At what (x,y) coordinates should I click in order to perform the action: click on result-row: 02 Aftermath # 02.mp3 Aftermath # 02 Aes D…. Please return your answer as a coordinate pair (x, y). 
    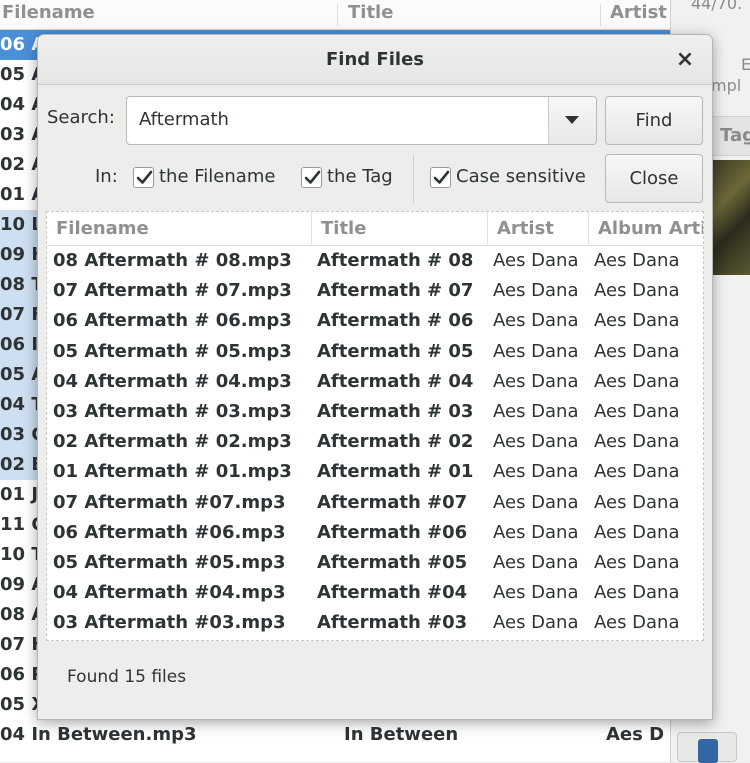
    Looking at the image, I should click on (375, 442).